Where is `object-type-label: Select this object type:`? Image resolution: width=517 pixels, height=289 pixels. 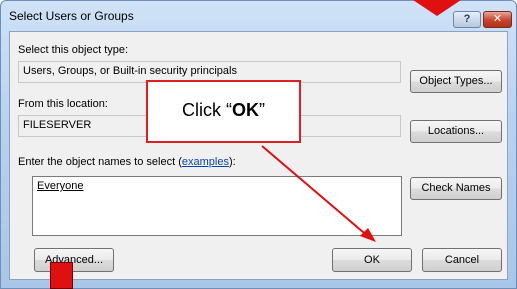 object-type-label: Select this object type: is located at coordinates (73, 50).